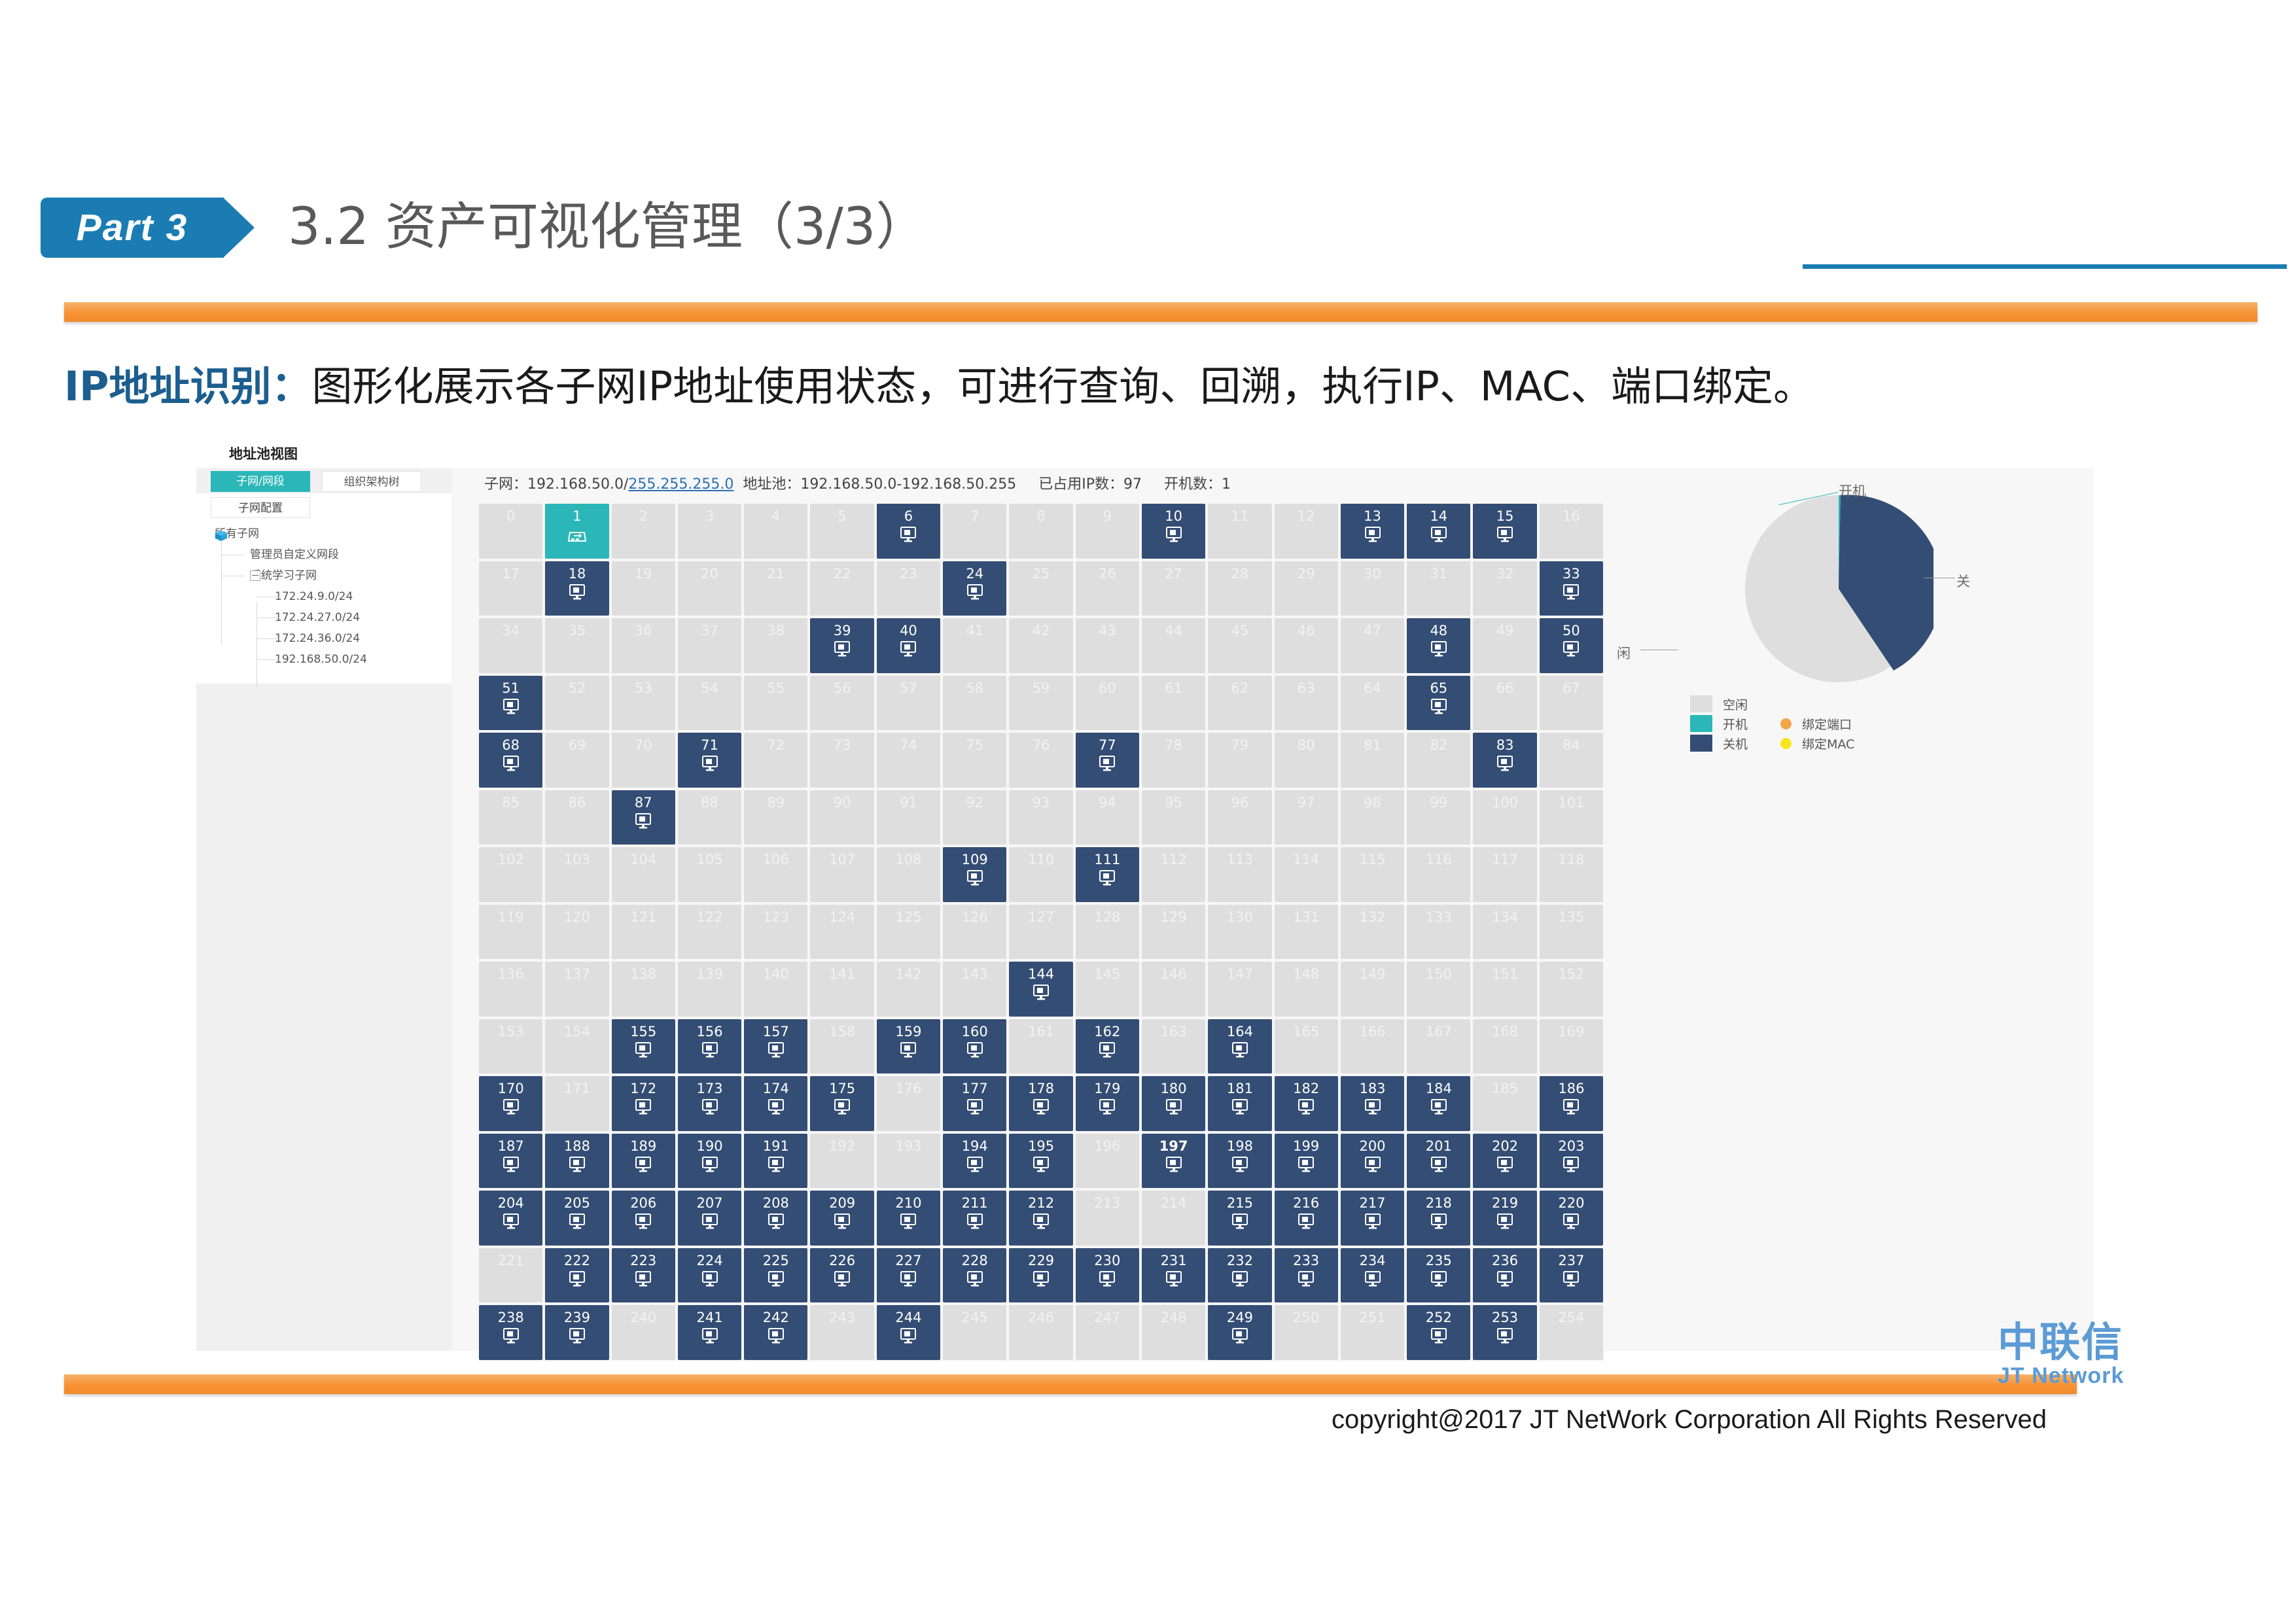 The width and height of the screenshot is (2296, 1623). I want to click on ip-cell: 53, so click(643, 703).